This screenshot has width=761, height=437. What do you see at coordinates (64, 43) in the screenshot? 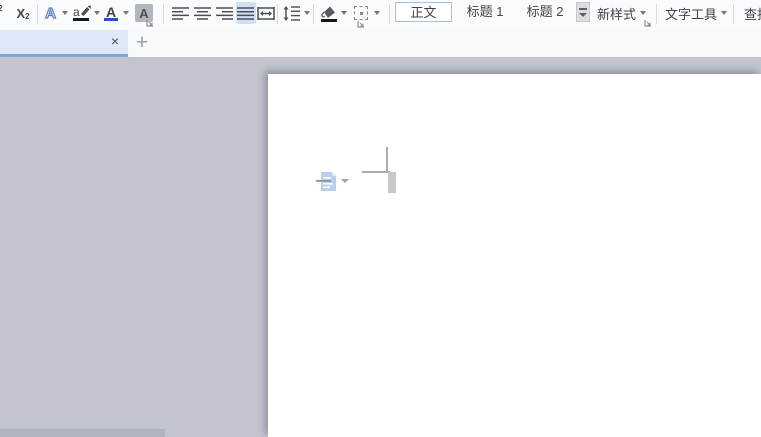
I see `document-tab: ×` at bounding box center [64, 43].